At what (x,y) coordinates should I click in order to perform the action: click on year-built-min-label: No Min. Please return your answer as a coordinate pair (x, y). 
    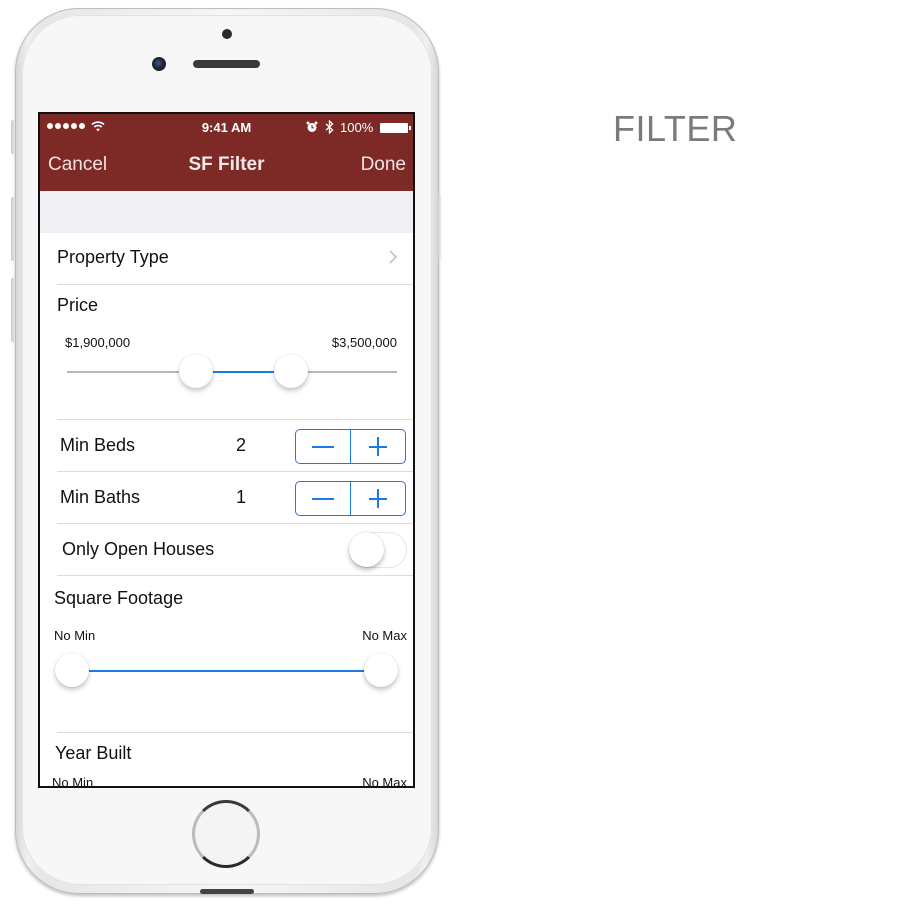
    Looking at the image, I should click on (73, 781).